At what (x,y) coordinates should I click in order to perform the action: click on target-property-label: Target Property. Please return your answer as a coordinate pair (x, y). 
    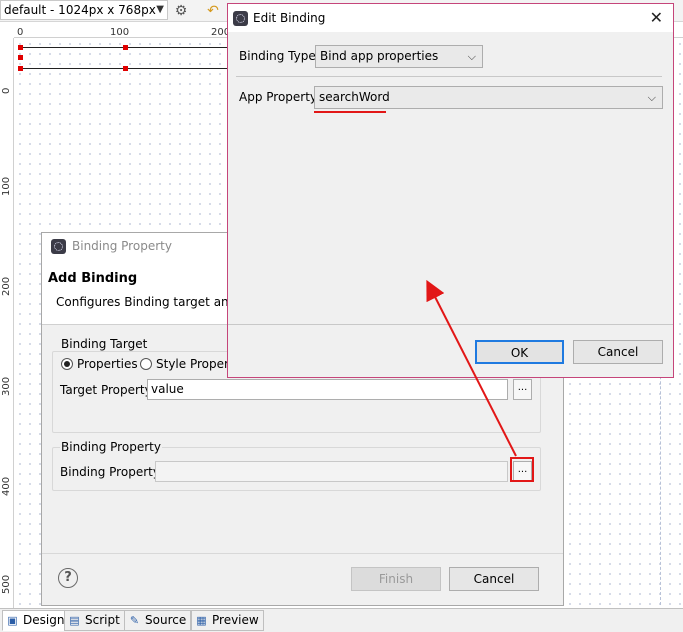
    Looking at the image, I should click on (106, 390).